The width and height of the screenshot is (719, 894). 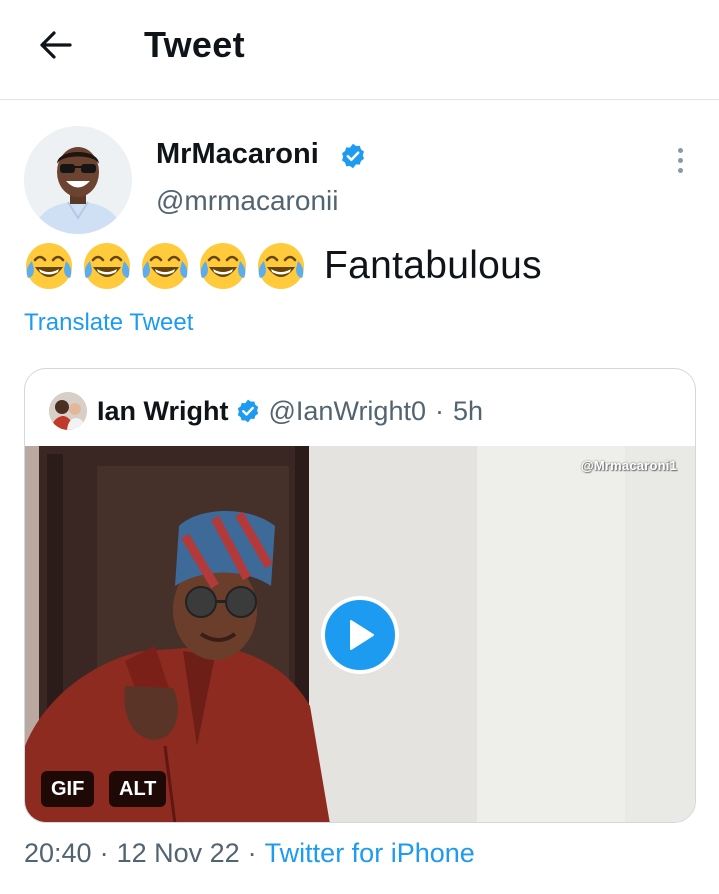 What do you see at coordinates (194, 44) in the screenshot?
I see `page-title: Tweet` at bounding box center [194, 44].